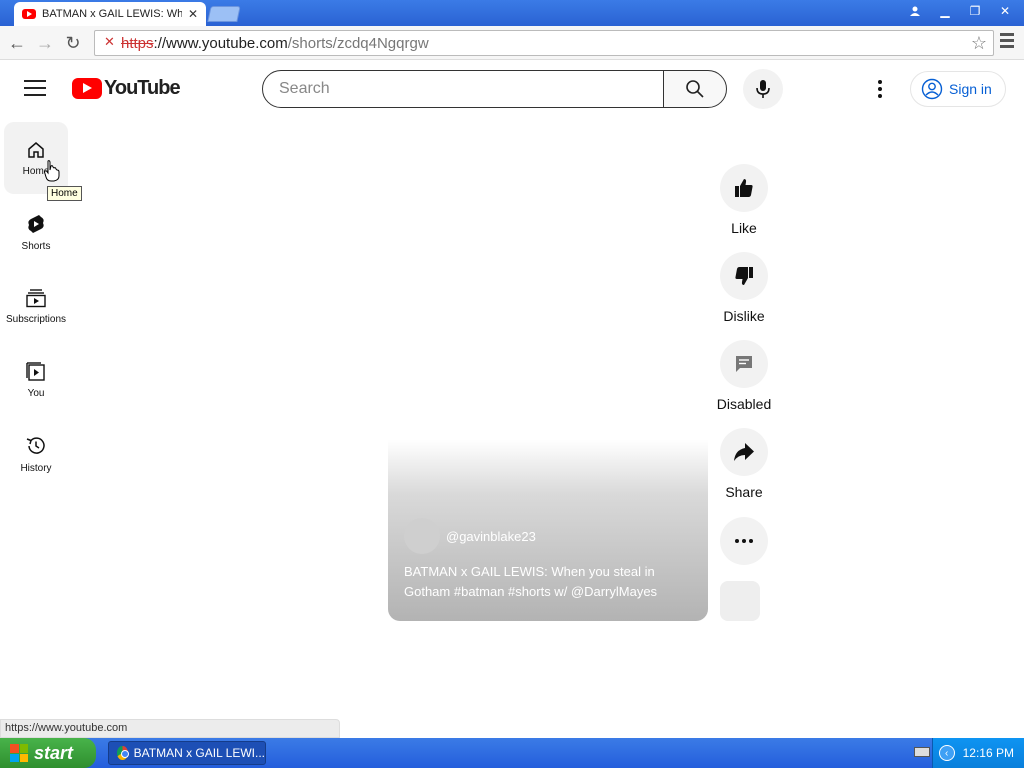 This screenshot has height=768, width=1024. I want to click on system-tray: ‹ 12:16 PM, so click(978, 753).